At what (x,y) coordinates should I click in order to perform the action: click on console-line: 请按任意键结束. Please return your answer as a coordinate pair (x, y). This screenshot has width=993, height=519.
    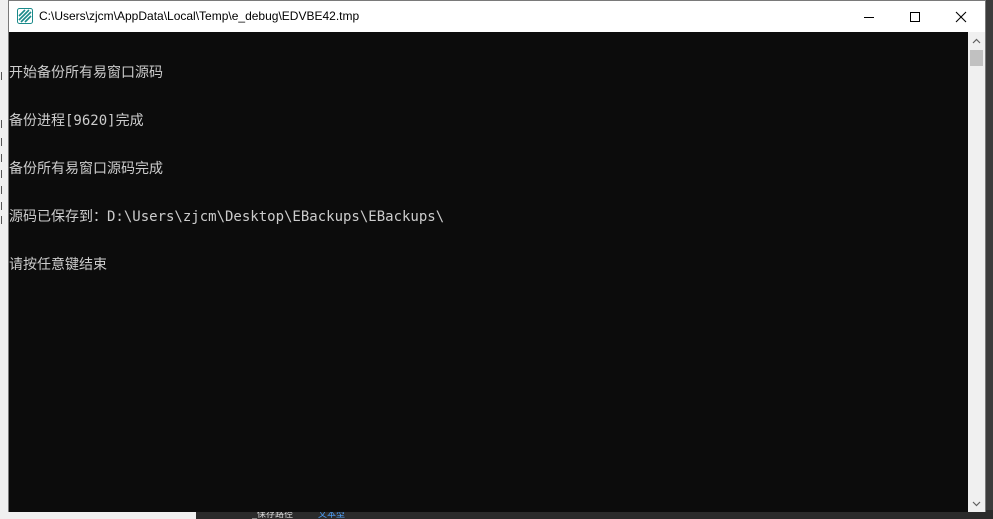
    Looking at the image, I should click on (58, 265).